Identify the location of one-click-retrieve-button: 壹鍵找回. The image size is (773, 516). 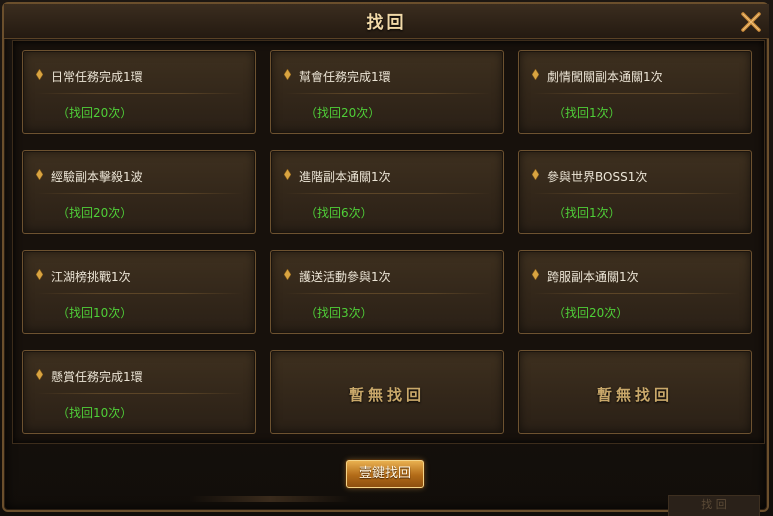
(385, 474).